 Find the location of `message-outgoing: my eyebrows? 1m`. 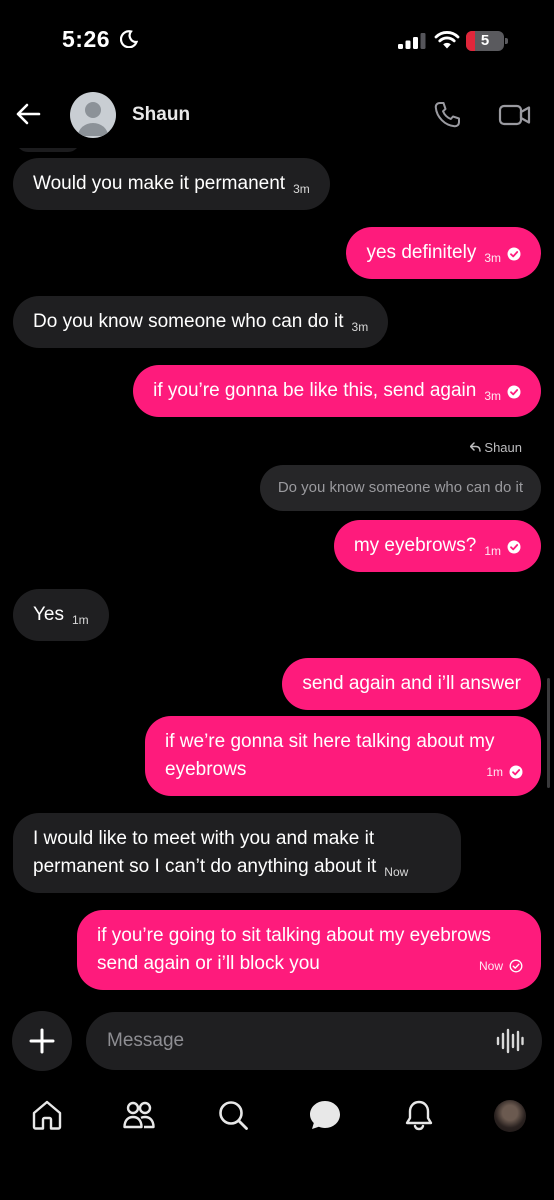

message-outgoing: my eyebrows? 1m is located at coordinates (437, 546).